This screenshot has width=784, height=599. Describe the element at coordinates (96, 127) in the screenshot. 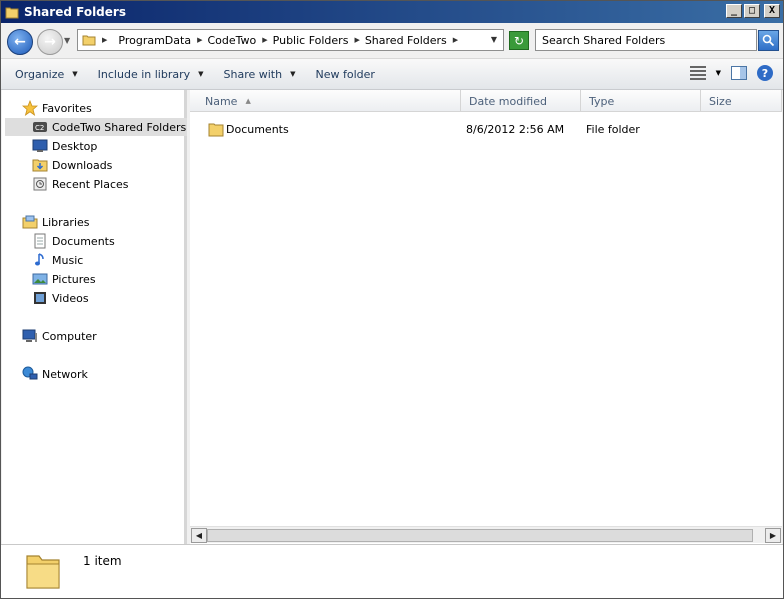

I see `nav-codetwo-shared-folders: C2 CodeTwo Shared Folders` at that location.